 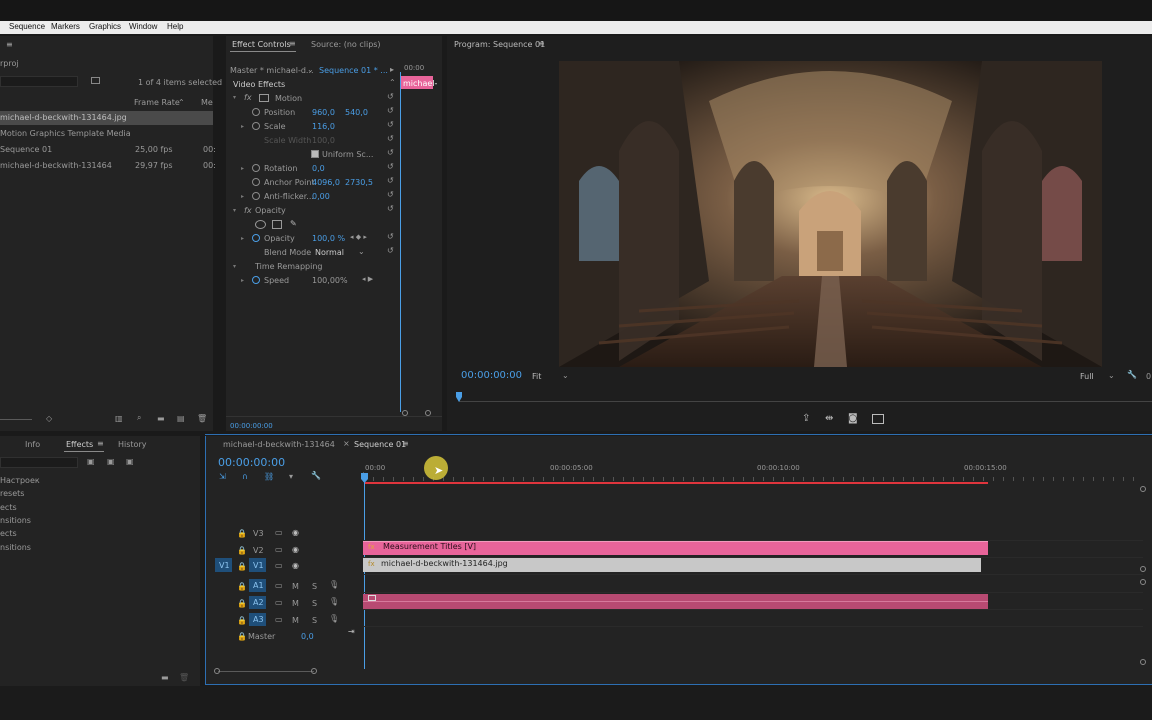 I want to click on column-frame-rate: Frame Rate, so click(x=157, y=102).